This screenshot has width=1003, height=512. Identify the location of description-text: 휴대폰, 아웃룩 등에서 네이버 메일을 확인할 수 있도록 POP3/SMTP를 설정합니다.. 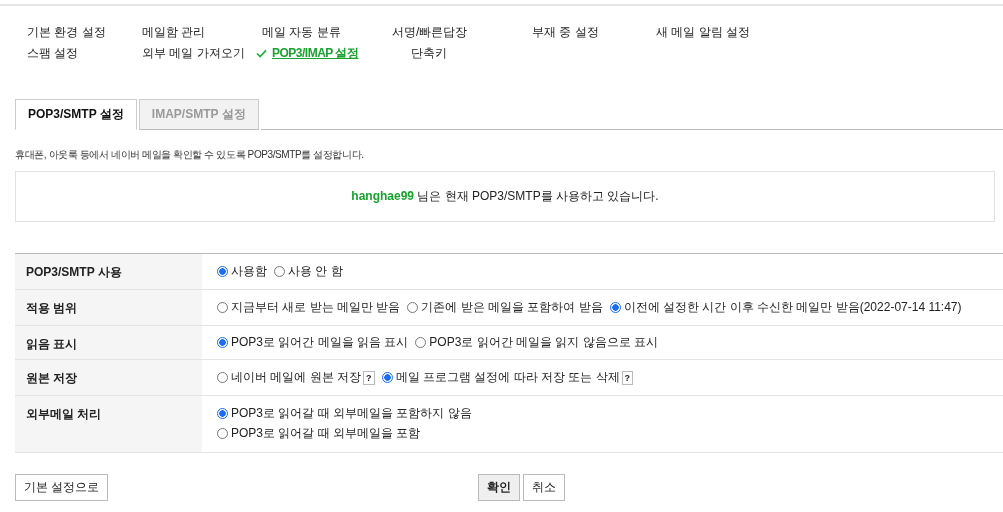
(190, 155).